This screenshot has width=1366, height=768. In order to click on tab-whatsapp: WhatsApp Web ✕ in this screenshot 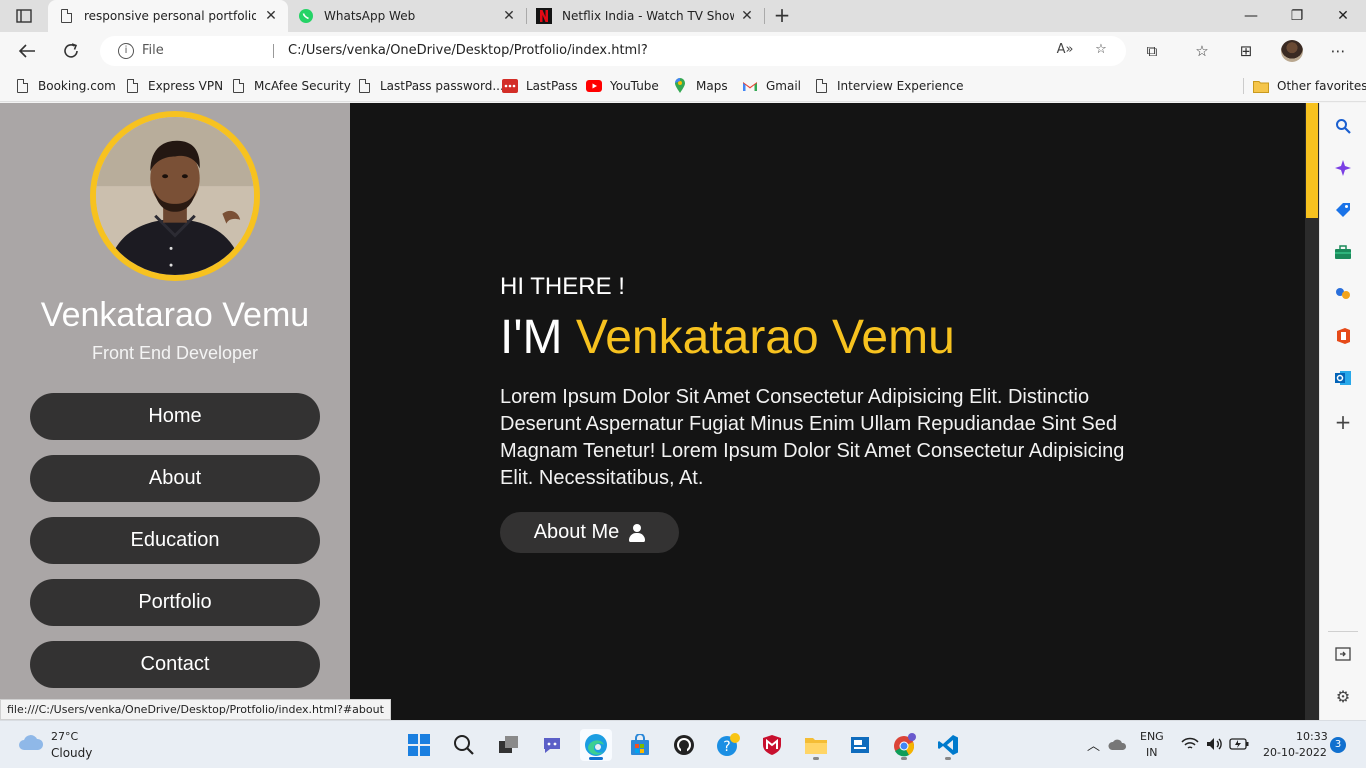, I will do `click(407, 16)`.